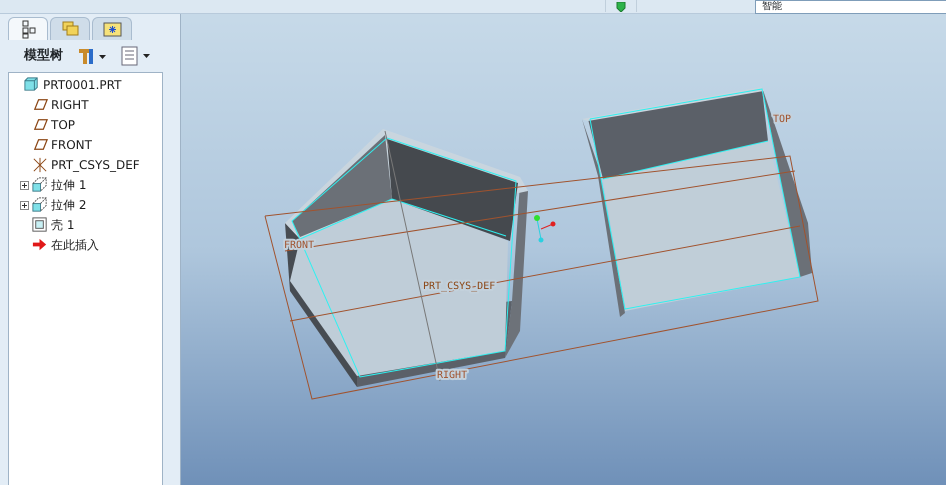 This screenshot has width=946, height=485. I want to click on coordinate-triad-icon, so click(545, 228).